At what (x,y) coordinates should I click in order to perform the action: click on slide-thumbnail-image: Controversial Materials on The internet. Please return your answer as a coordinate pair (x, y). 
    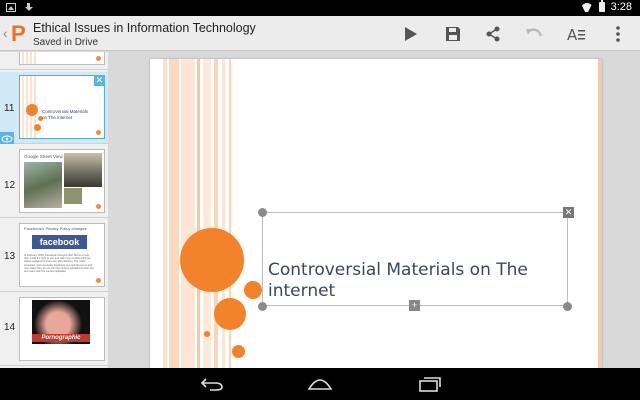
    Looking at the image, I should click on (62, 107).